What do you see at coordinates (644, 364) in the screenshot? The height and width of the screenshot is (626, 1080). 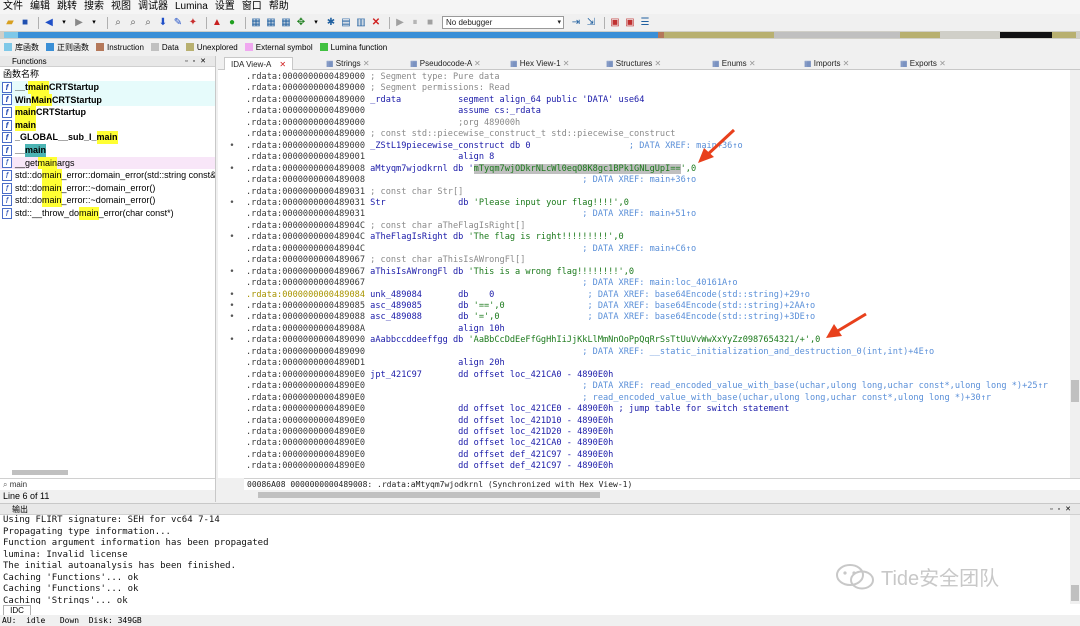 I see `disasm-line: .rdata:00000000004890D1 align 20h` at bounding box center [644, 364].